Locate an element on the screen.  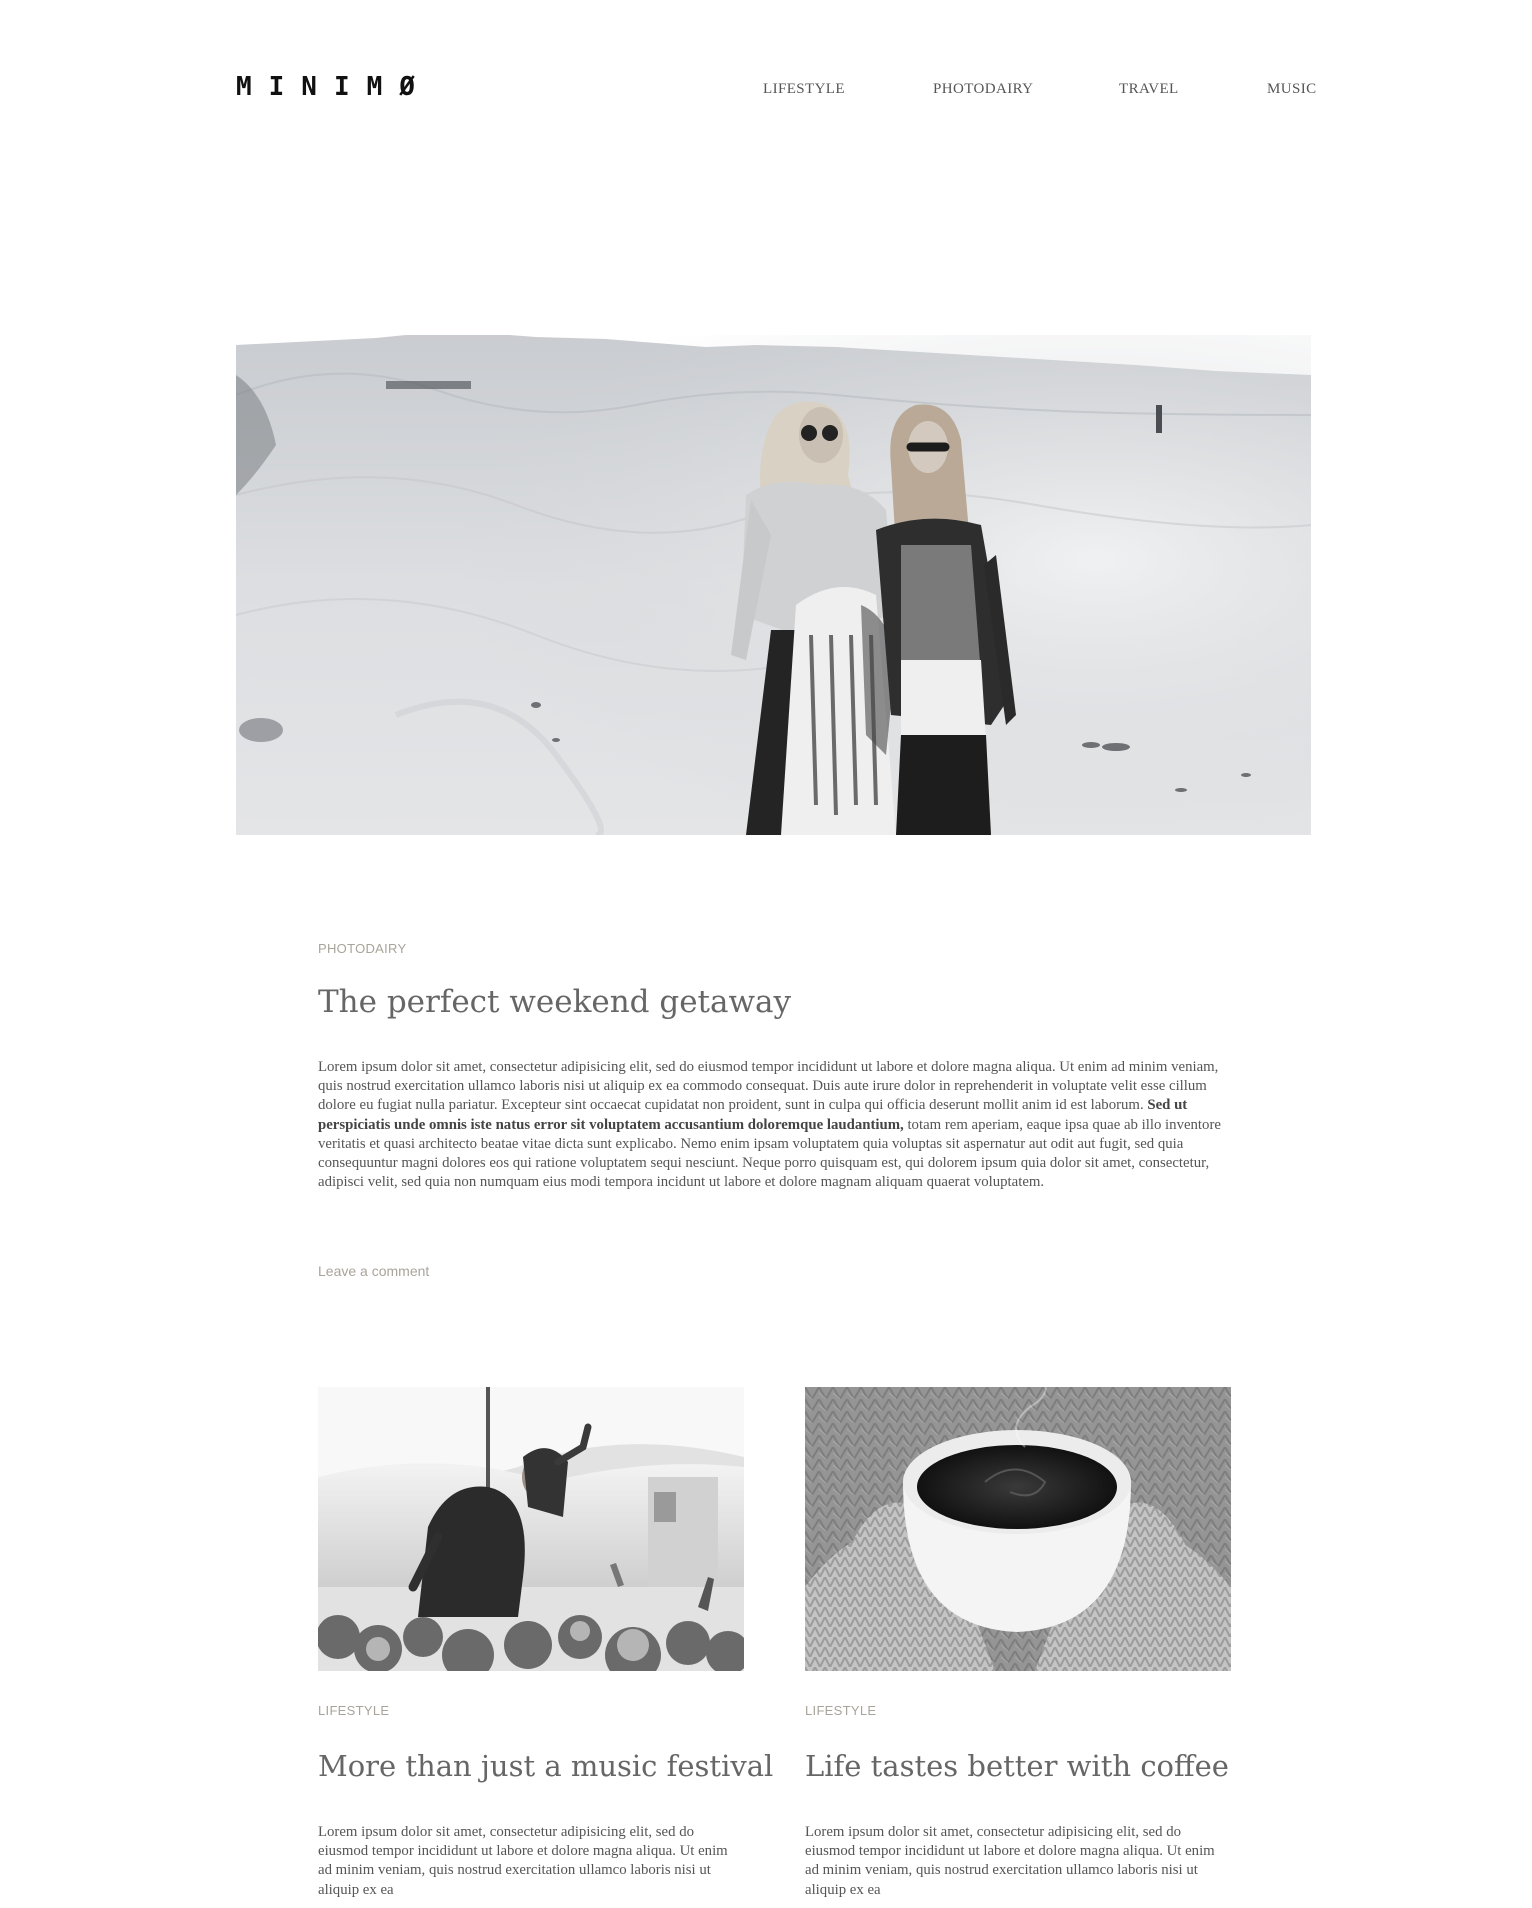
card-2-category: LIFESTYLE is located at coordinates (840, 1710).